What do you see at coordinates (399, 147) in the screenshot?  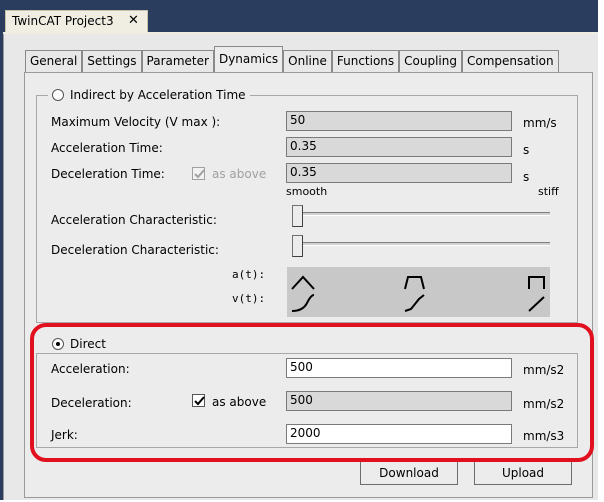 I see `acceleration-time-field: 0.35` at bounding box center [399, 147].